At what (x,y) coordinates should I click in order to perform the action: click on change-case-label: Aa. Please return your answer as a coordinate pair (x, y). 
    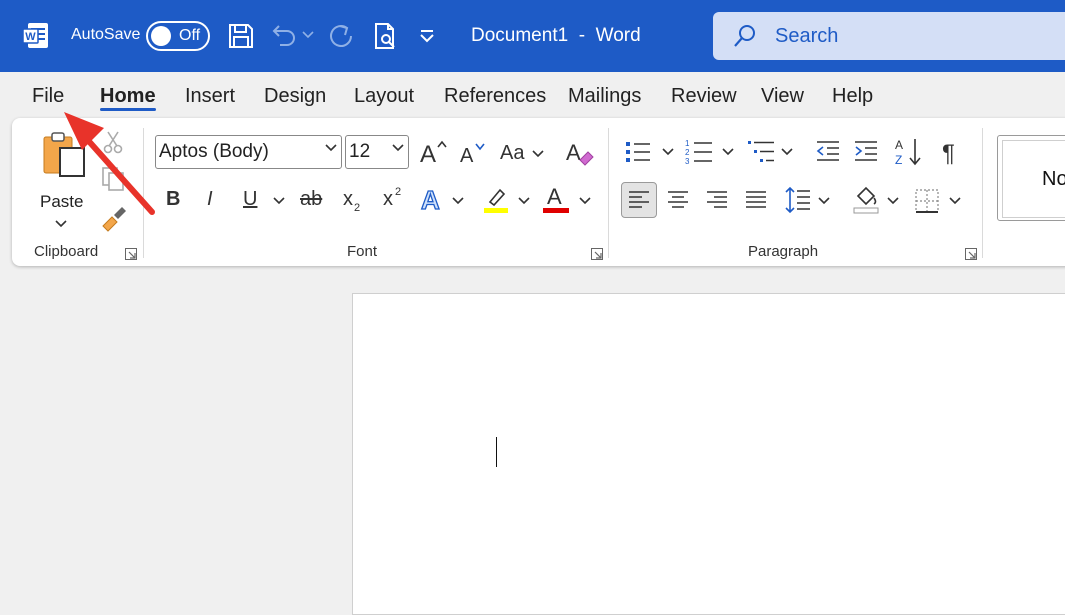
    Looking at the image, I should click on (512, 153).